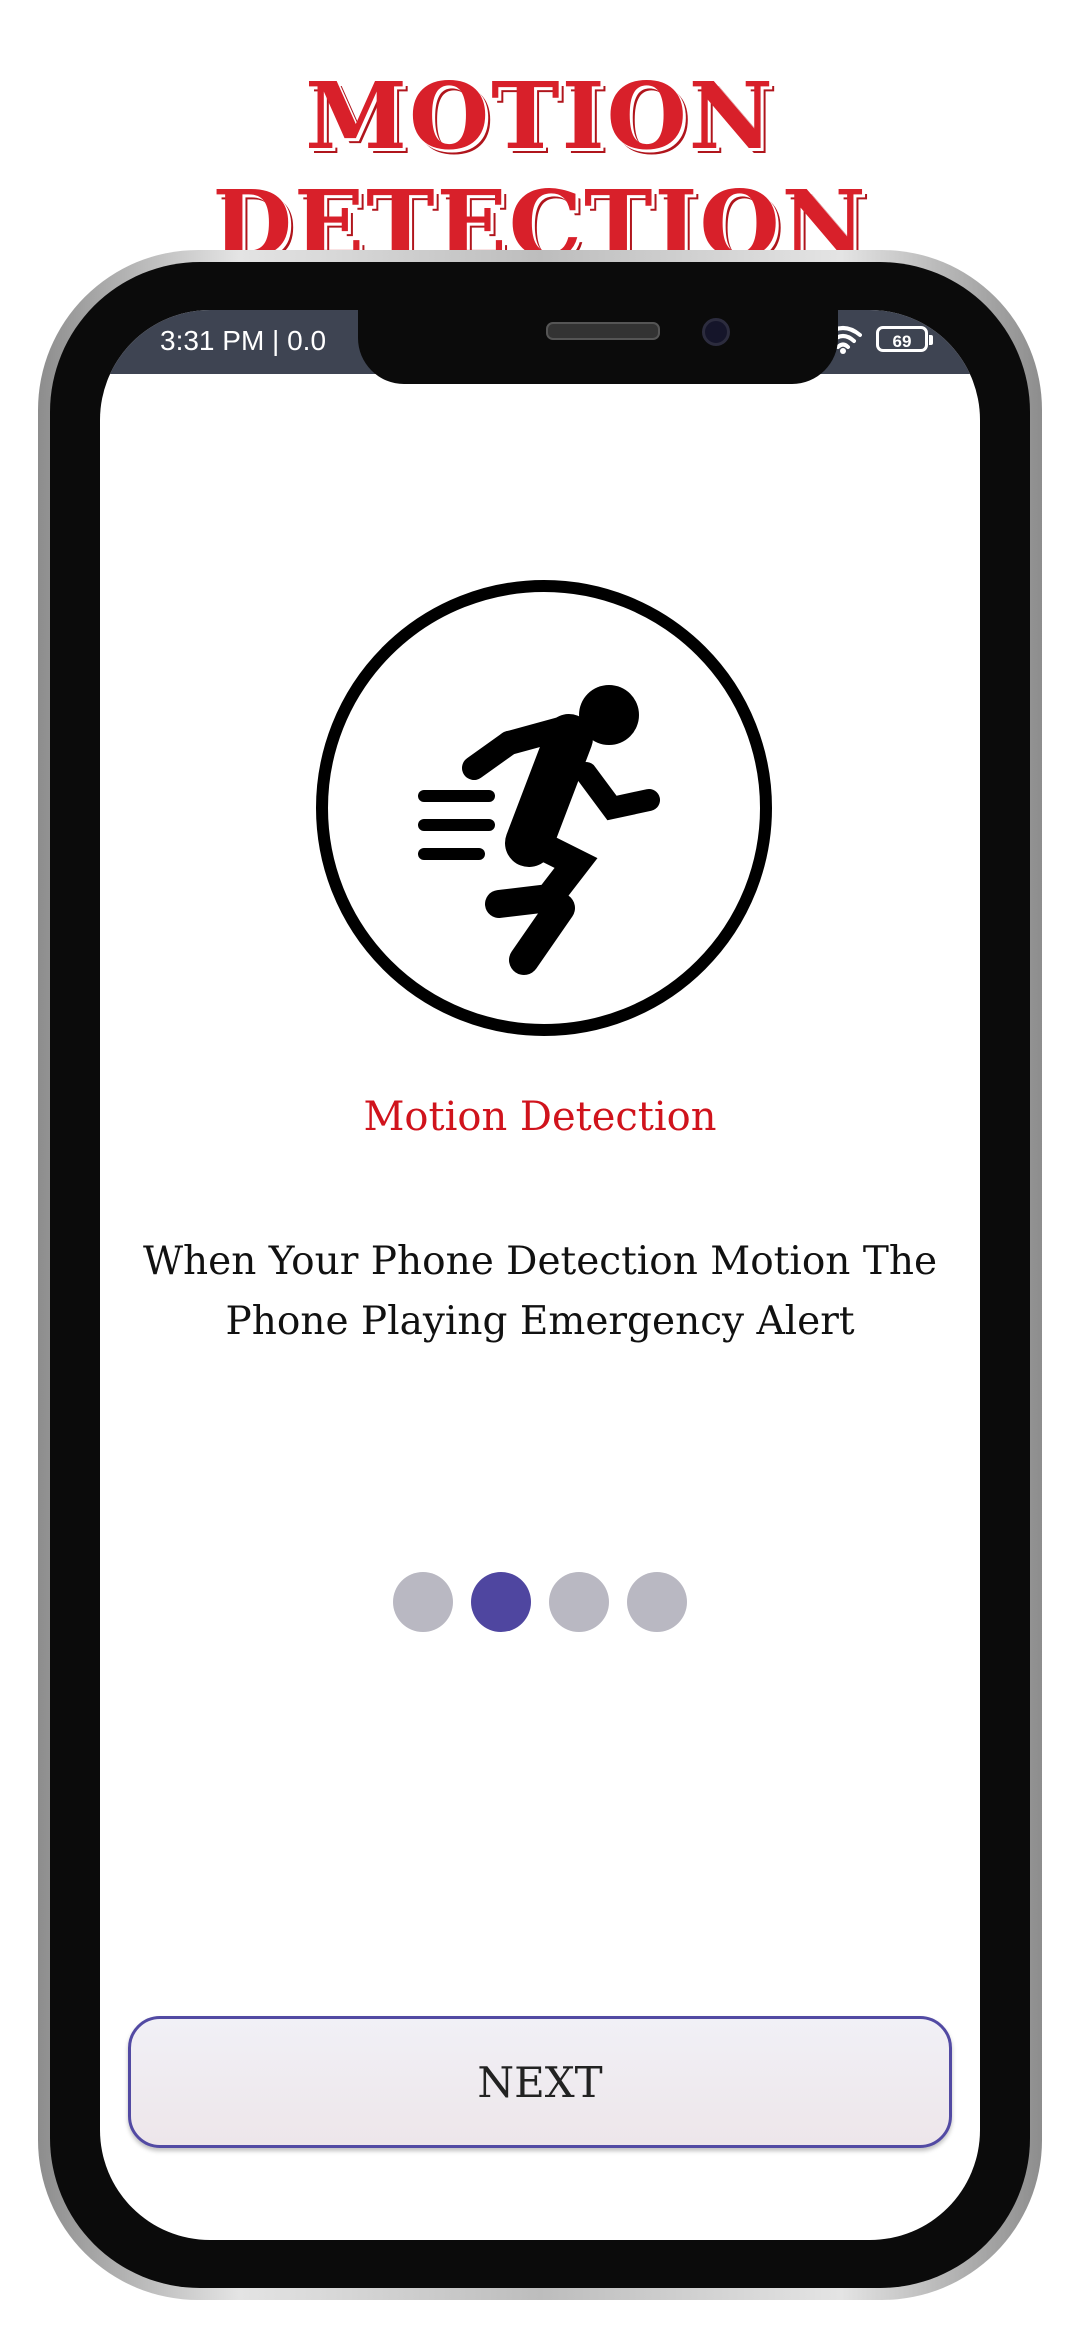  I want to click on screen-title: Motion Detection, so click(540, 1117).